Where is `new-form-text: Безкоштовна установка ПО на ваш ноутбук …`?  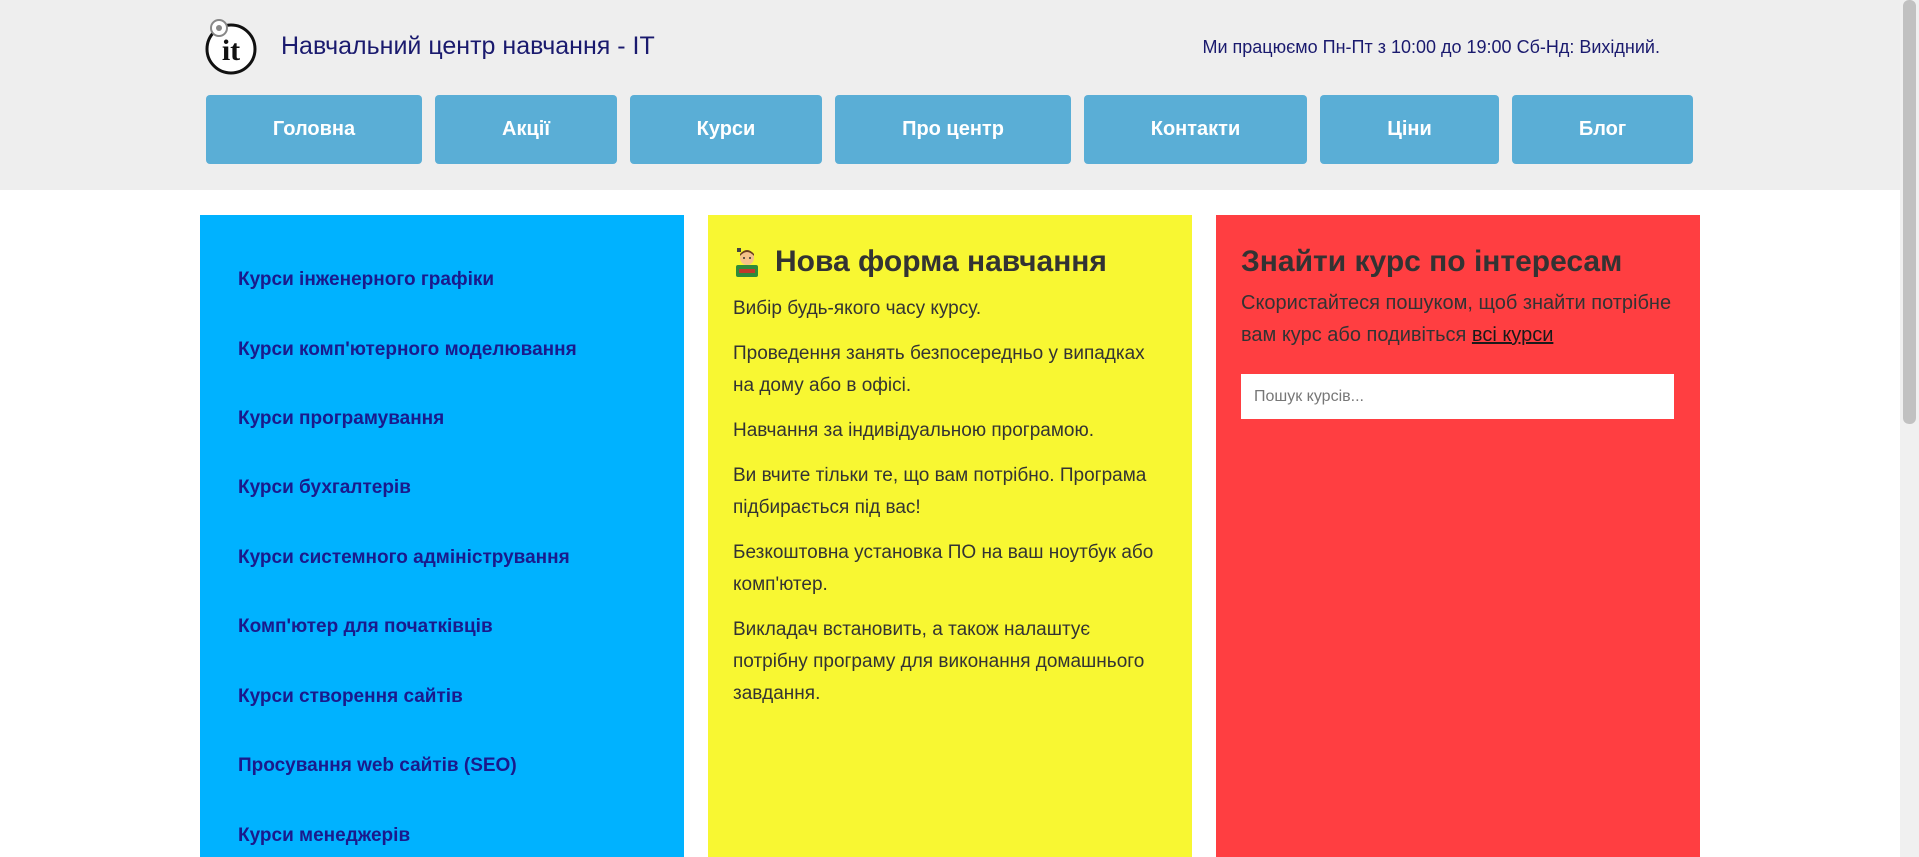
new-form-text: Безкоштовна установка ПО на ваш ноутбук … is located at coordinates (943, 568).